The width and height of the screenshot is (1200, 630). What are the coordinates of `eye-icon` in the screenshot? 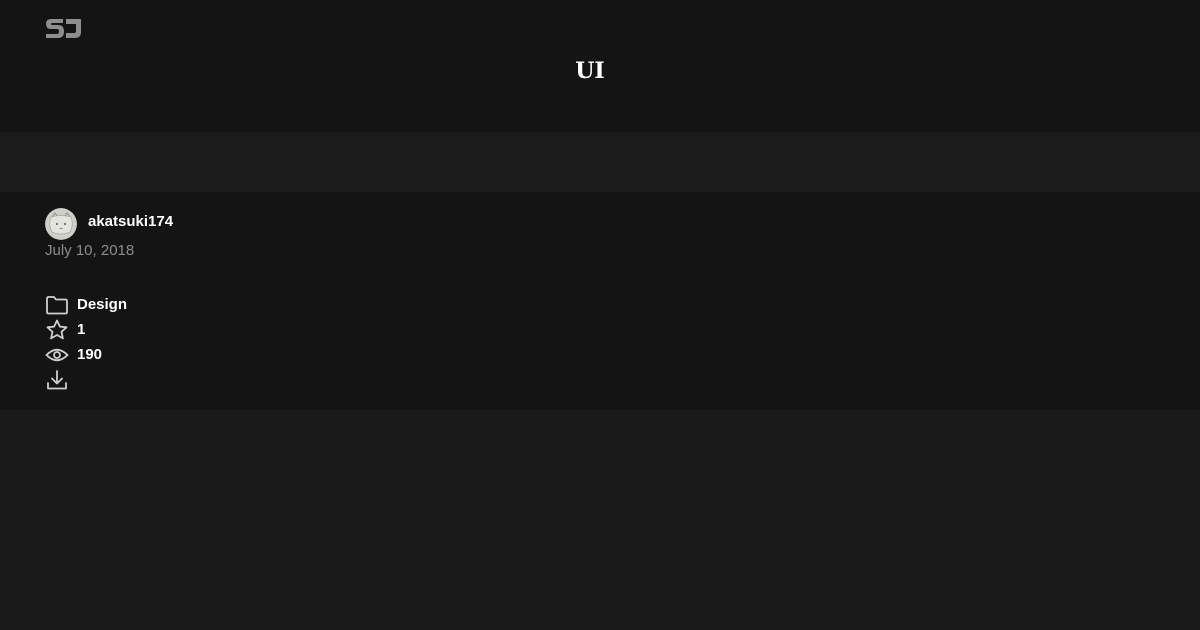 It's located at (57, 355).